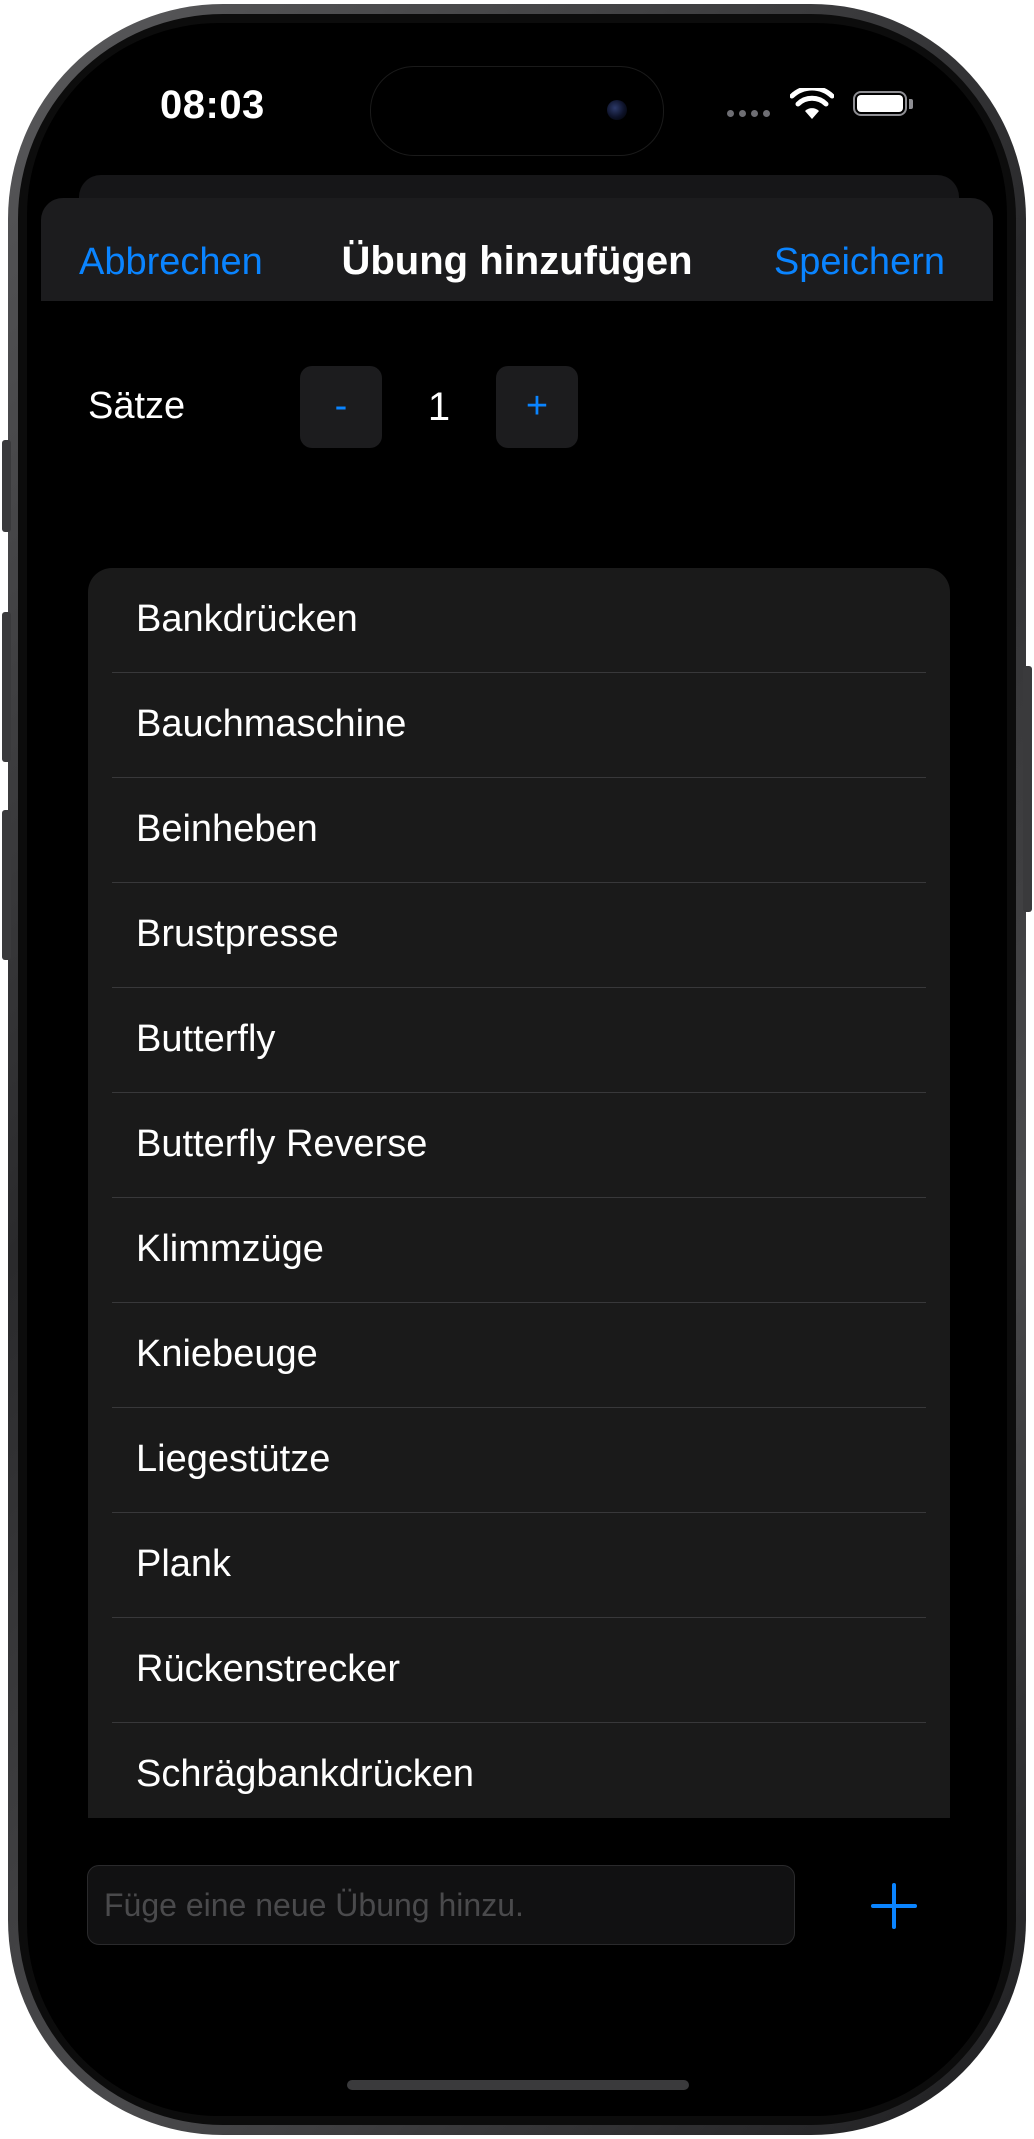 The image size is (1034, 2139). I want to click on battery-icon, so click(880, 103).